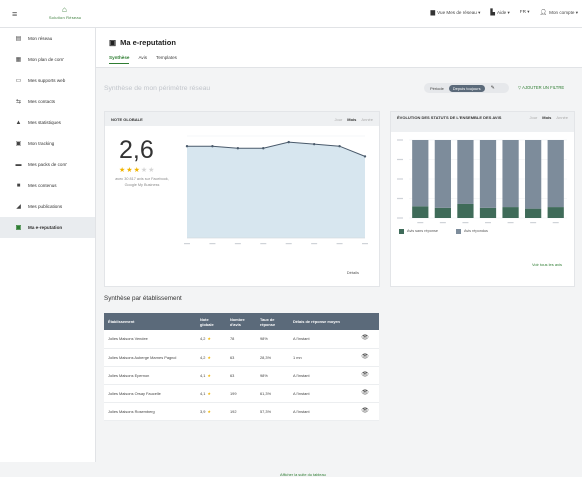 The width and height of the screenshot is (582, 477). I want to click on cell-rating: 4,1 ★, so click(211, 393).